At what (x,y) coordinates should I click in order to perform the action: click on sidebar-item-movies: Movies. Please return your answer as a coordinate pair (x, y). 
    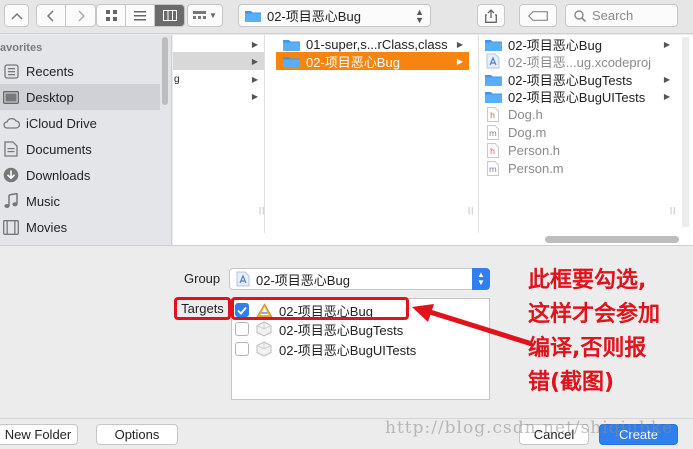
    Looking at the image, I should click on (80, 227).